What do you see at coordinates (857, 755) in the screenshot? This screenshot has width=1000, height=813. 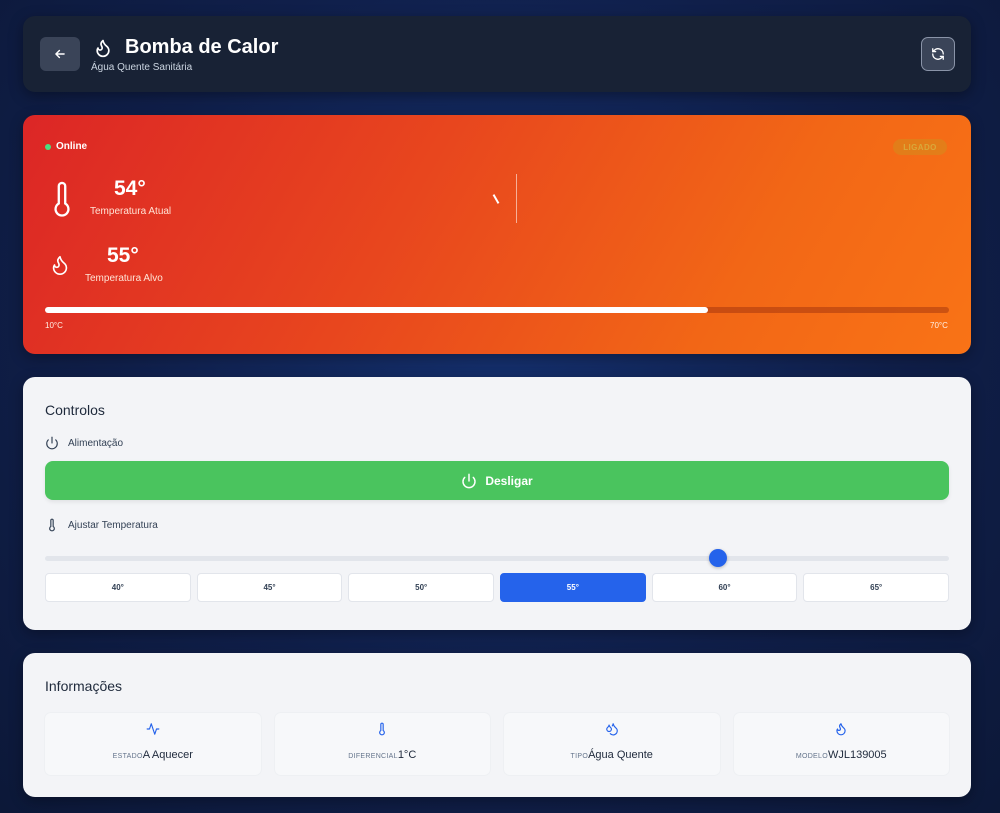 I see `info-value: WJL139005` at bounding box center [857, 755].